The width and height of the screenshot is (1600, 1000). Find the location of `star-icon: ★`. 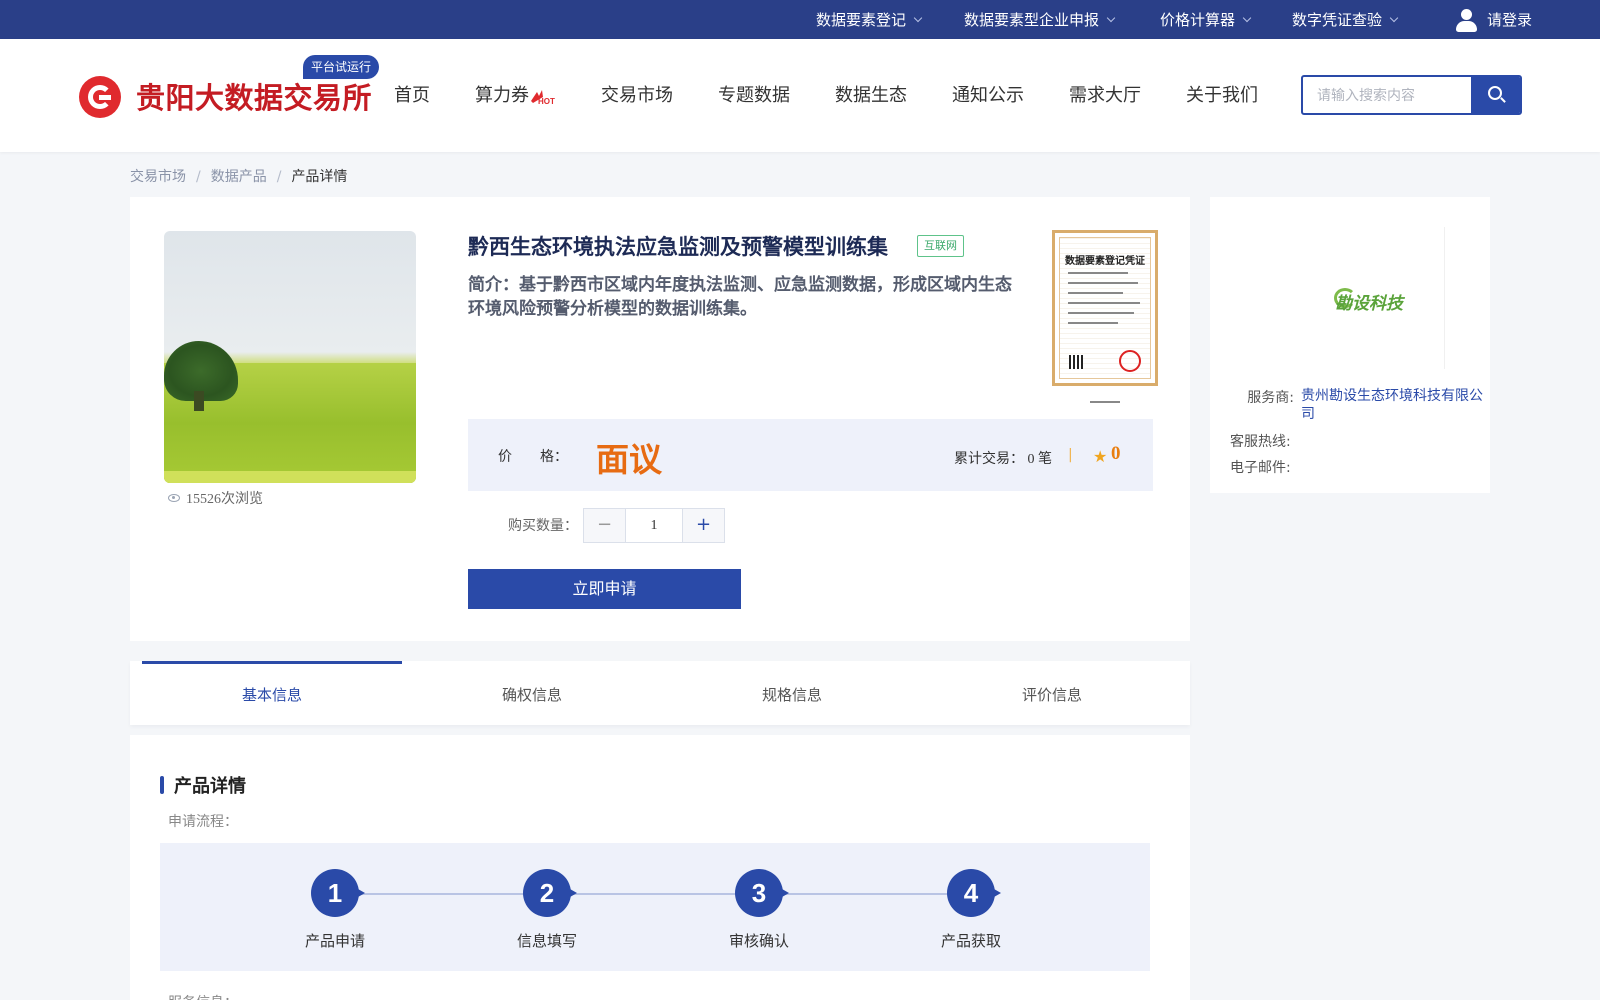

star-icon: ★ is located at coordinates (1100, 456).